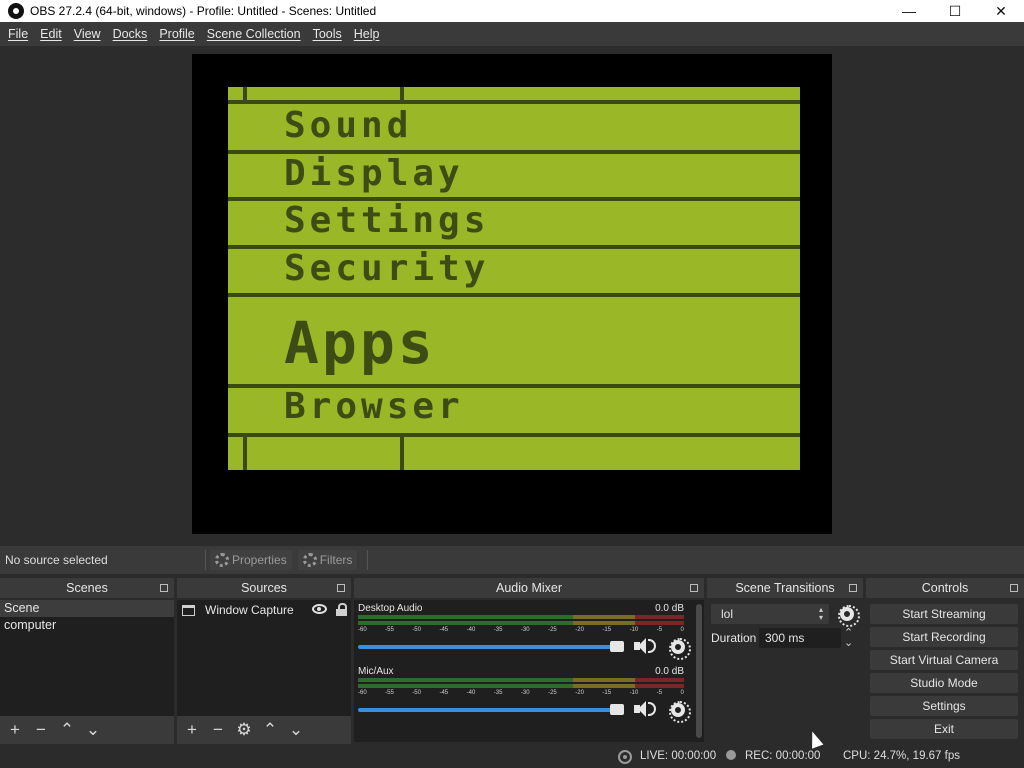  I want to click on live-status: LIVE: 00:00:00, so click(678, 756).